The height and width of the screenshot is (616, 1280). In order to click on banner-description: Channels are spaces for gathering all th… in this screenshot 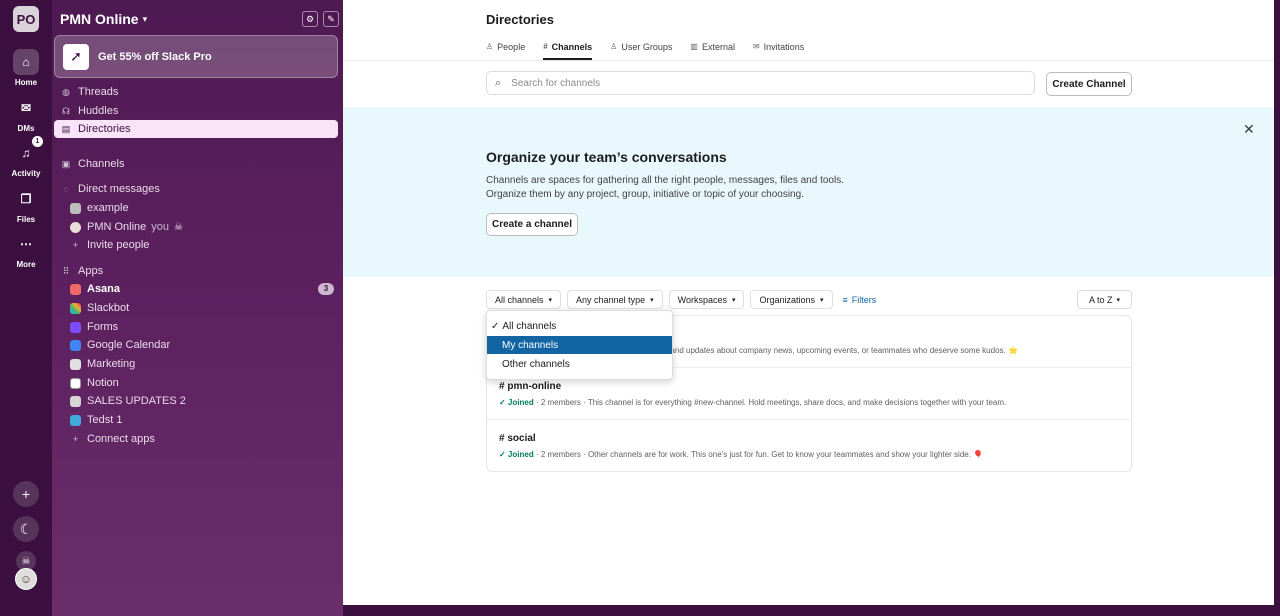, I will do `click(696, 188)`.